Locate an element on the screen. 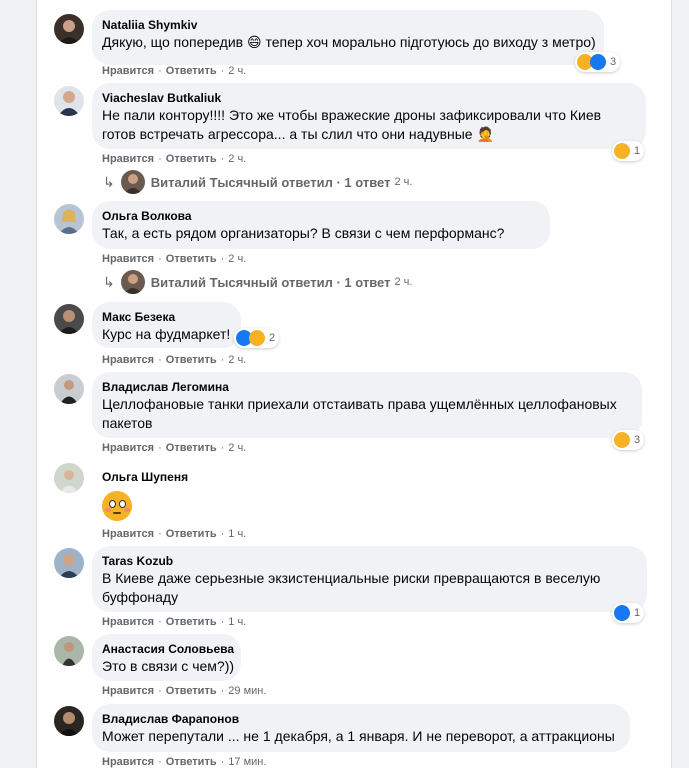  comment-author: Макс Безека is located at coordinates (165, 317).